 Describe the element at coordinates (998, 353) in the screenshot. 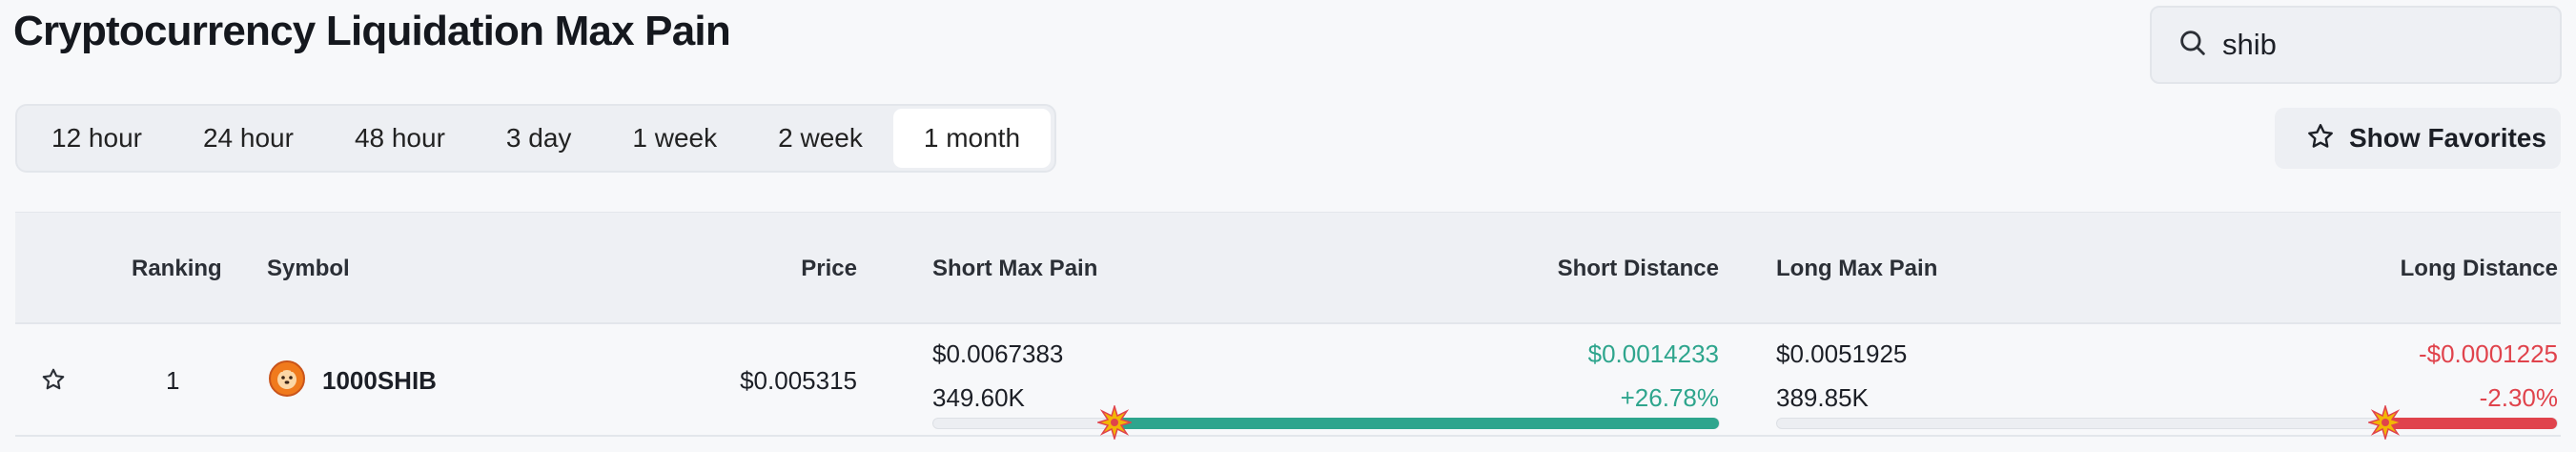

I see `short-max-pain-price: $0.0067383` at that location.